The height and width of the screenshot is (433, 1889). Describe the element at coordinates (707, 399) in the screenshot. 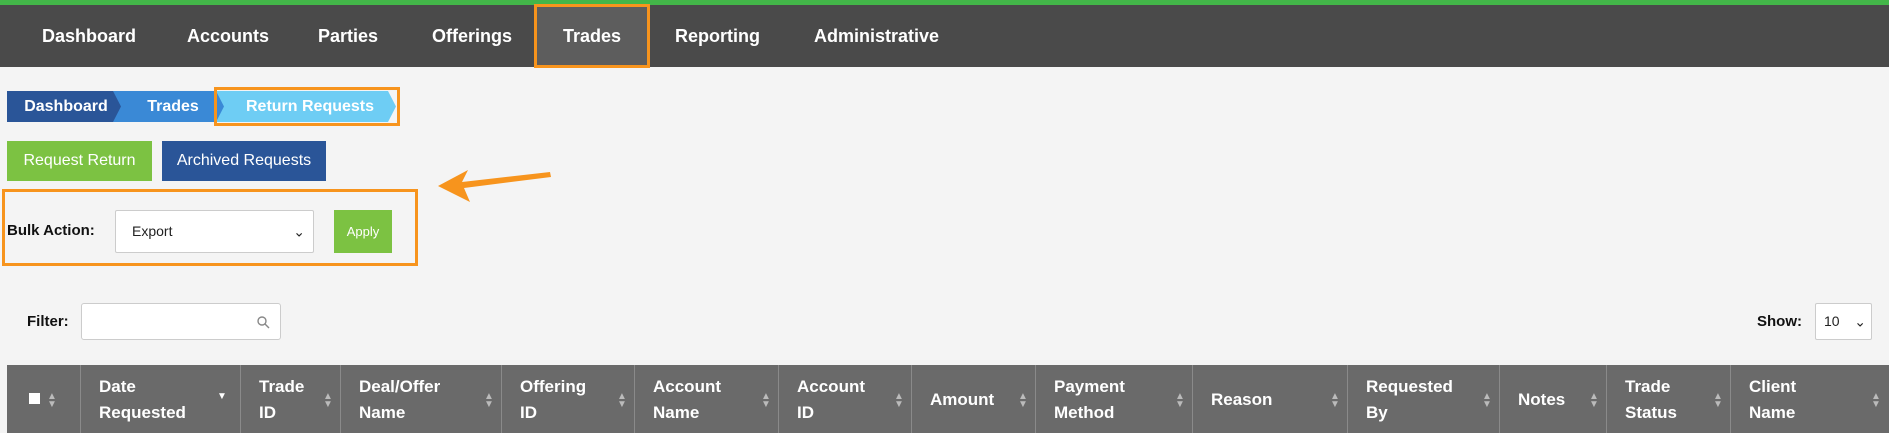

I see `col-account-name: Account Name ▲ ▼` at that location.